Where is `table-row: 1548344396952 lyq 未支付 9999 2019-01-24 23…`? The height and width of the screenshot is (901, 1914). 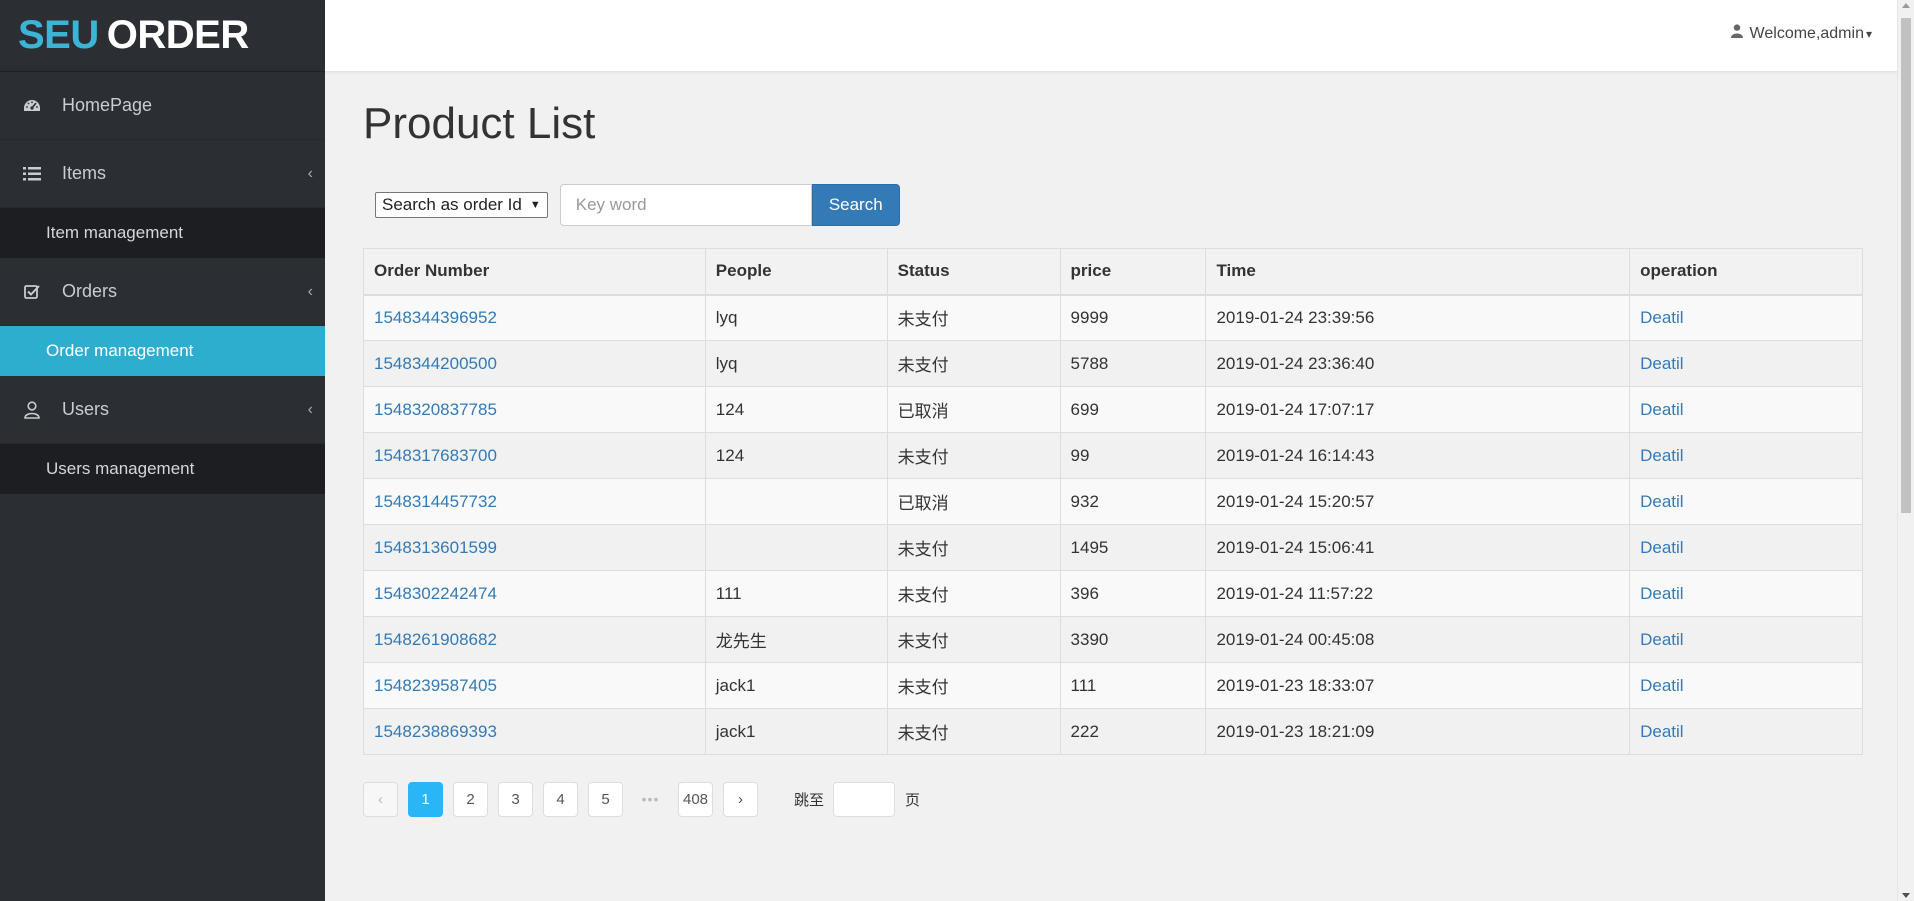
table-row: 1548344396952 lyq 未支付 9999 2019-01-24 23… is located at coordinates (1113, 317).